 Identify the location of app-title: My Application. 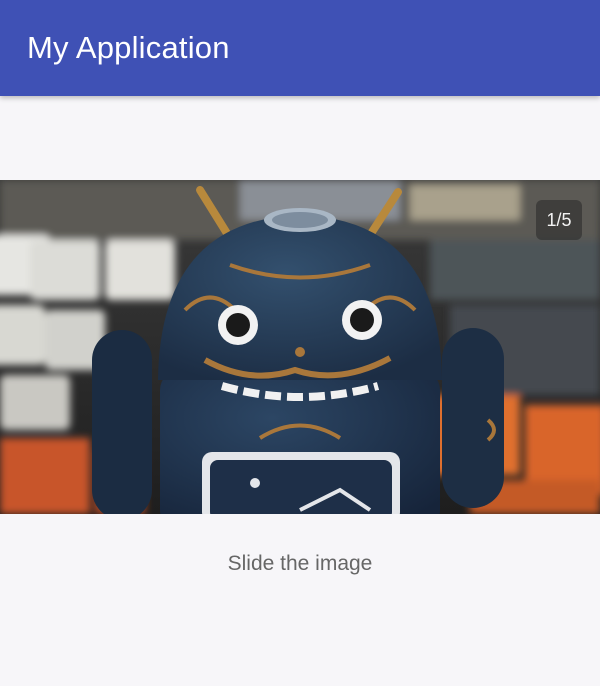
(128, 47).